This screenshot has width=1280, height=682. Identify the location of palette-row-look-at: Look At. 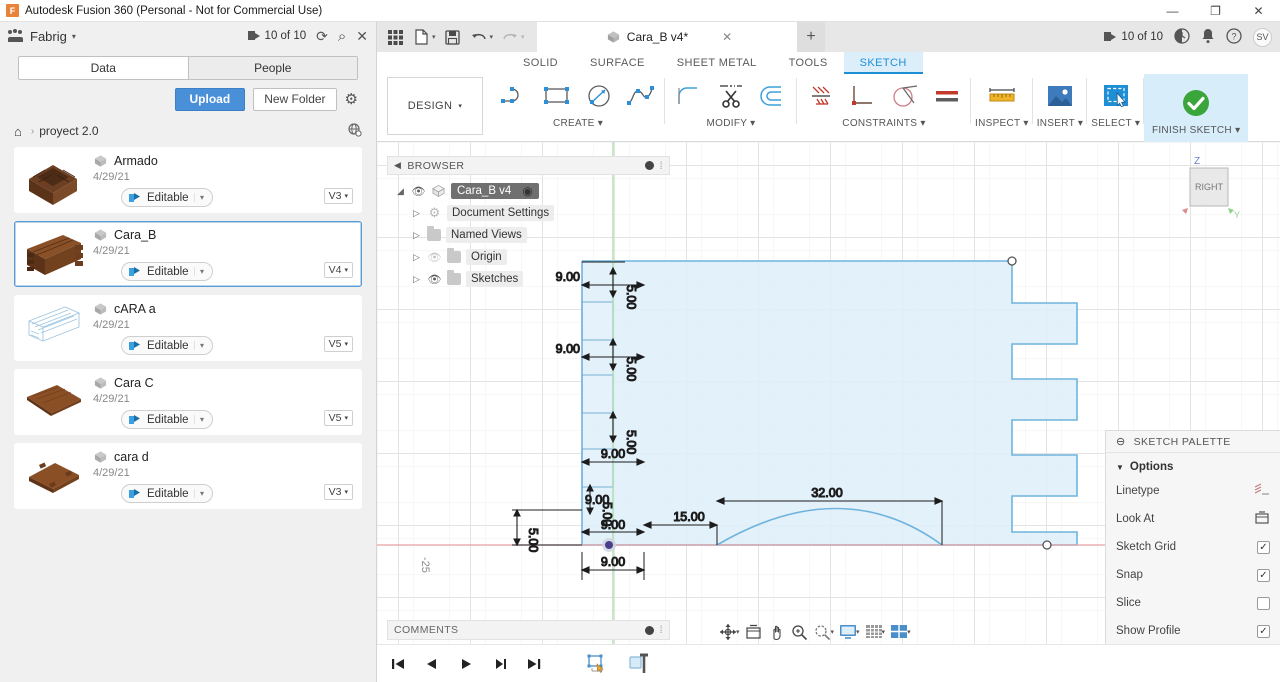
(1193, 519).